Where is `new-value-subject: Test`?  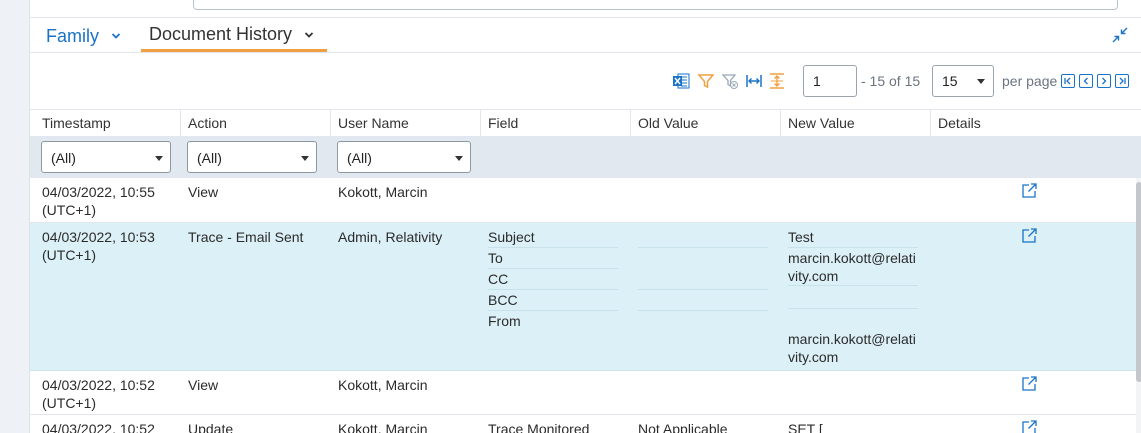 new-value-subject: Test is located at coordinates (801, 237).